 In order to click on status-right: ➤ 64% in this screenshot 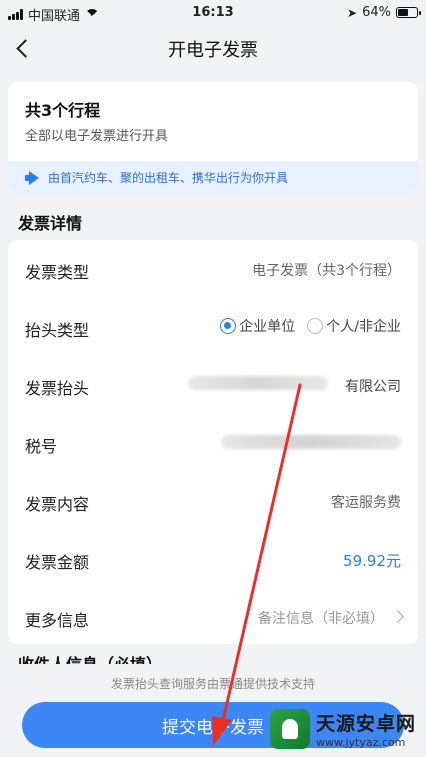, I will do `click(384, 12)`.